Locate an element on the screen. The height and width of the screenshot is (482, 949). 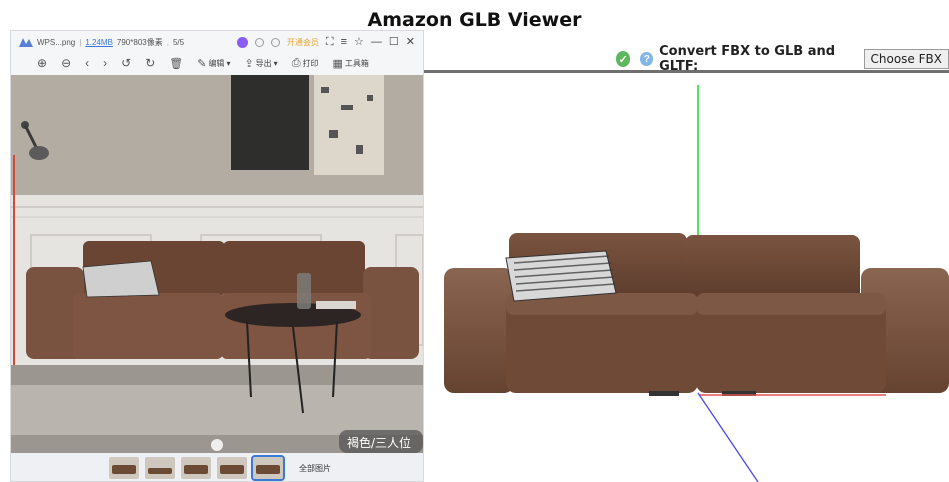
toolbox-icon: ▦ is located at coordinates (337, 63).